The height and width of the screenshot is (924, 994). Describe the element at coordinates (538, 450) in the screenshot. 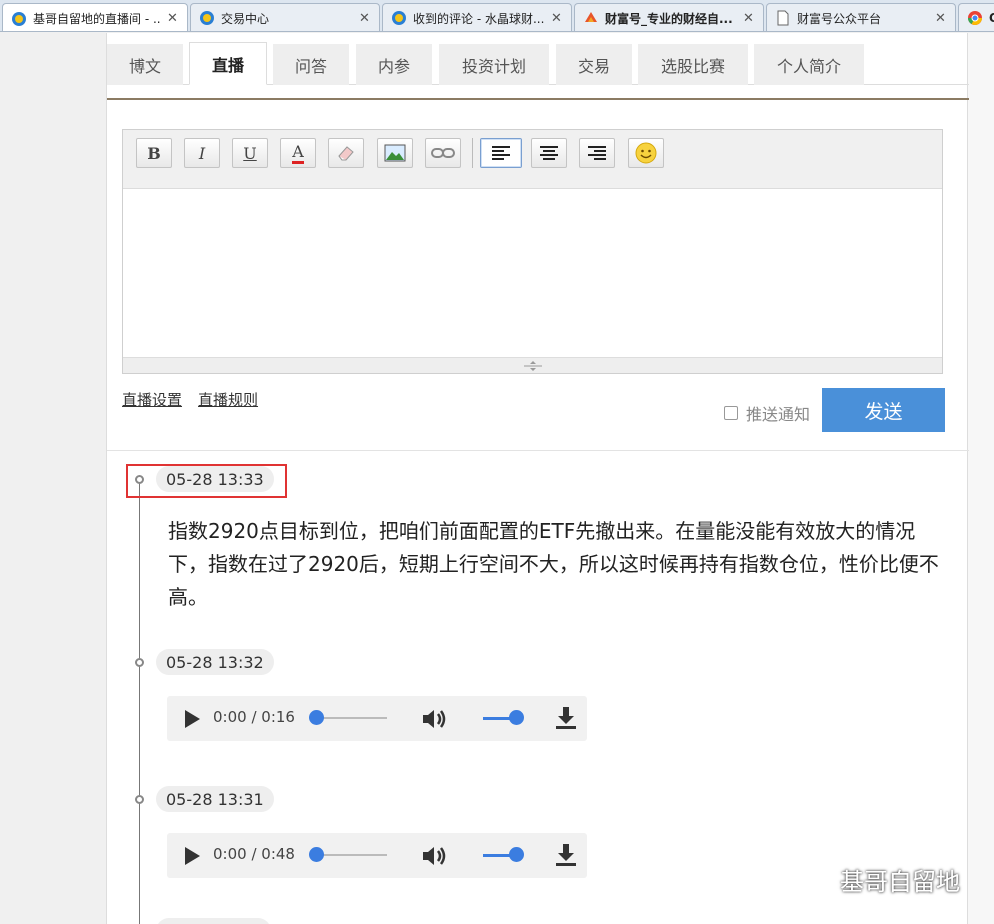

I see `section-divider` at that location.